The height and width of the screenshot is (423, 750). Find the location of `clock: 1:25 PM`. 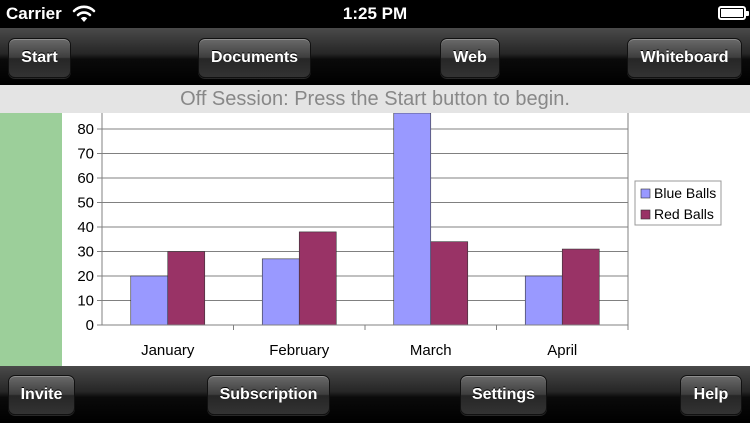

clock: 1:25 PM is located at coordinates (375, 13).